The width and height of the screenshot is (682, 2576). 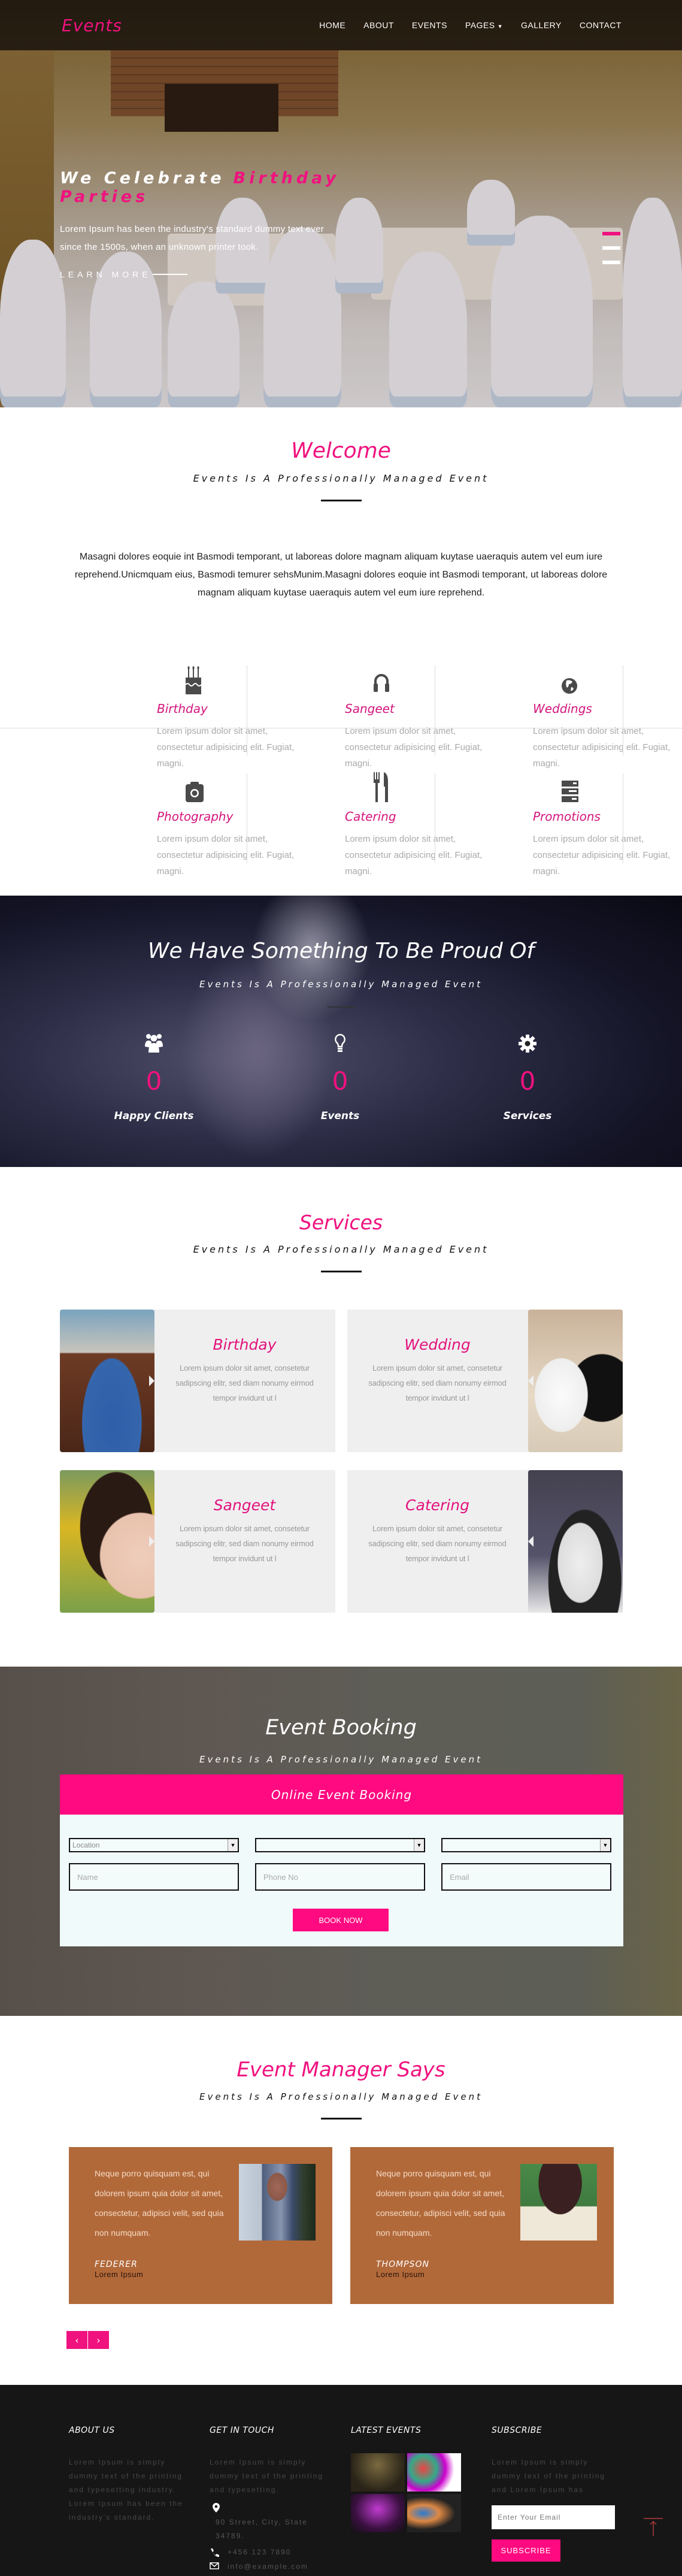 What do you see at coordinates (116, 2264) in the screenshot?
I see `testimonial-name: FEDERER` at bounding box center [116, 2264].